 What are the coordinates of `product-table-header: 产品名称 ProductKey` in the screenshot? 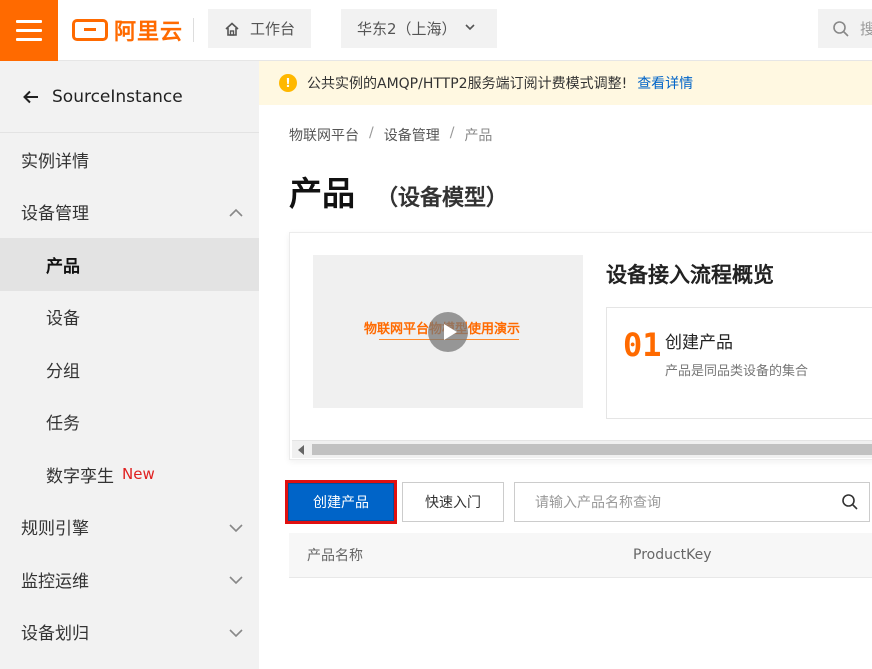 It's located at (580, 555).